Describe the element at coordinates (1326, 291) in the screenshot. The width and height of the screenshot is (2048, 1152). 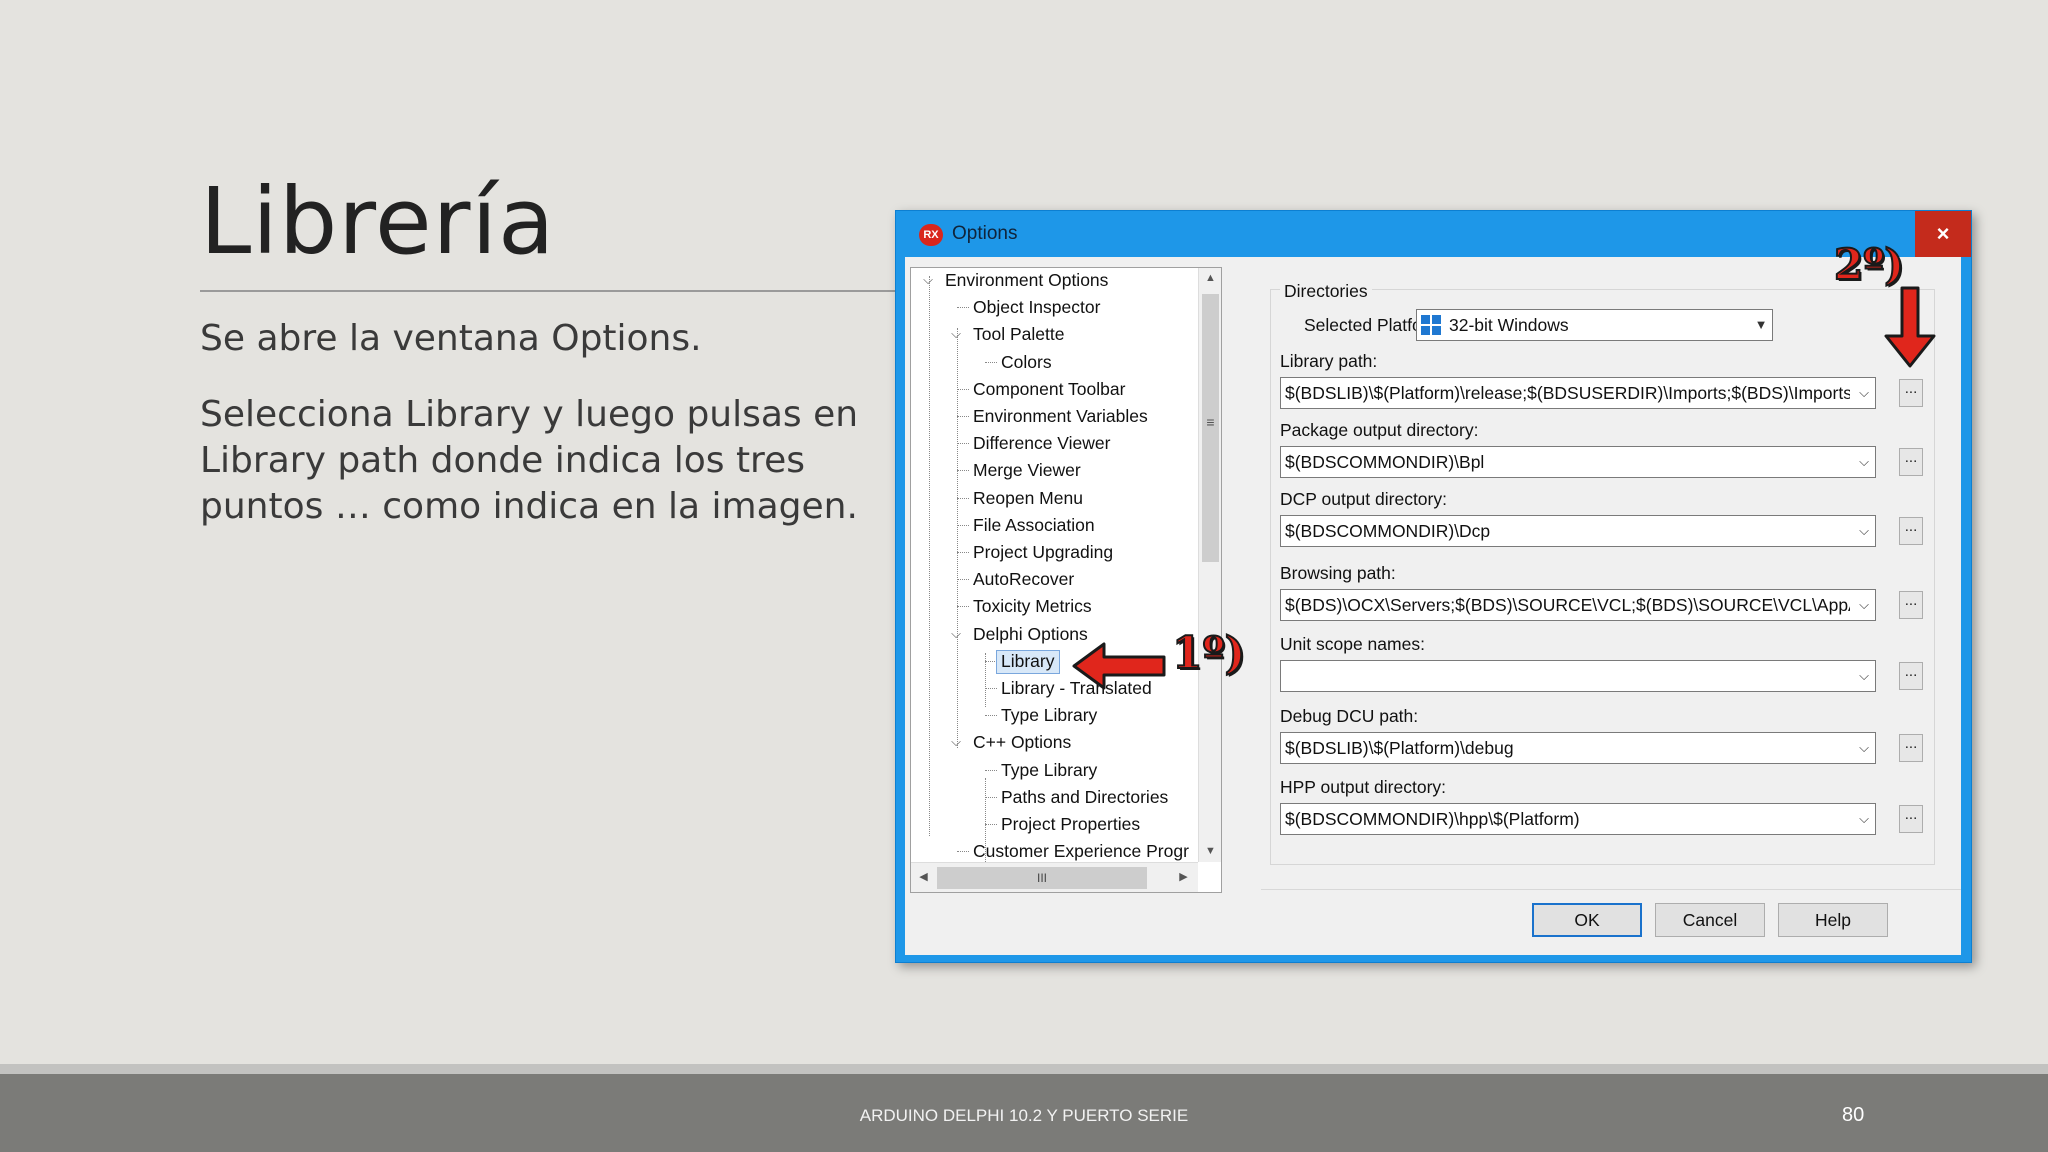
I see `directories-group-label: Directories` at that location.